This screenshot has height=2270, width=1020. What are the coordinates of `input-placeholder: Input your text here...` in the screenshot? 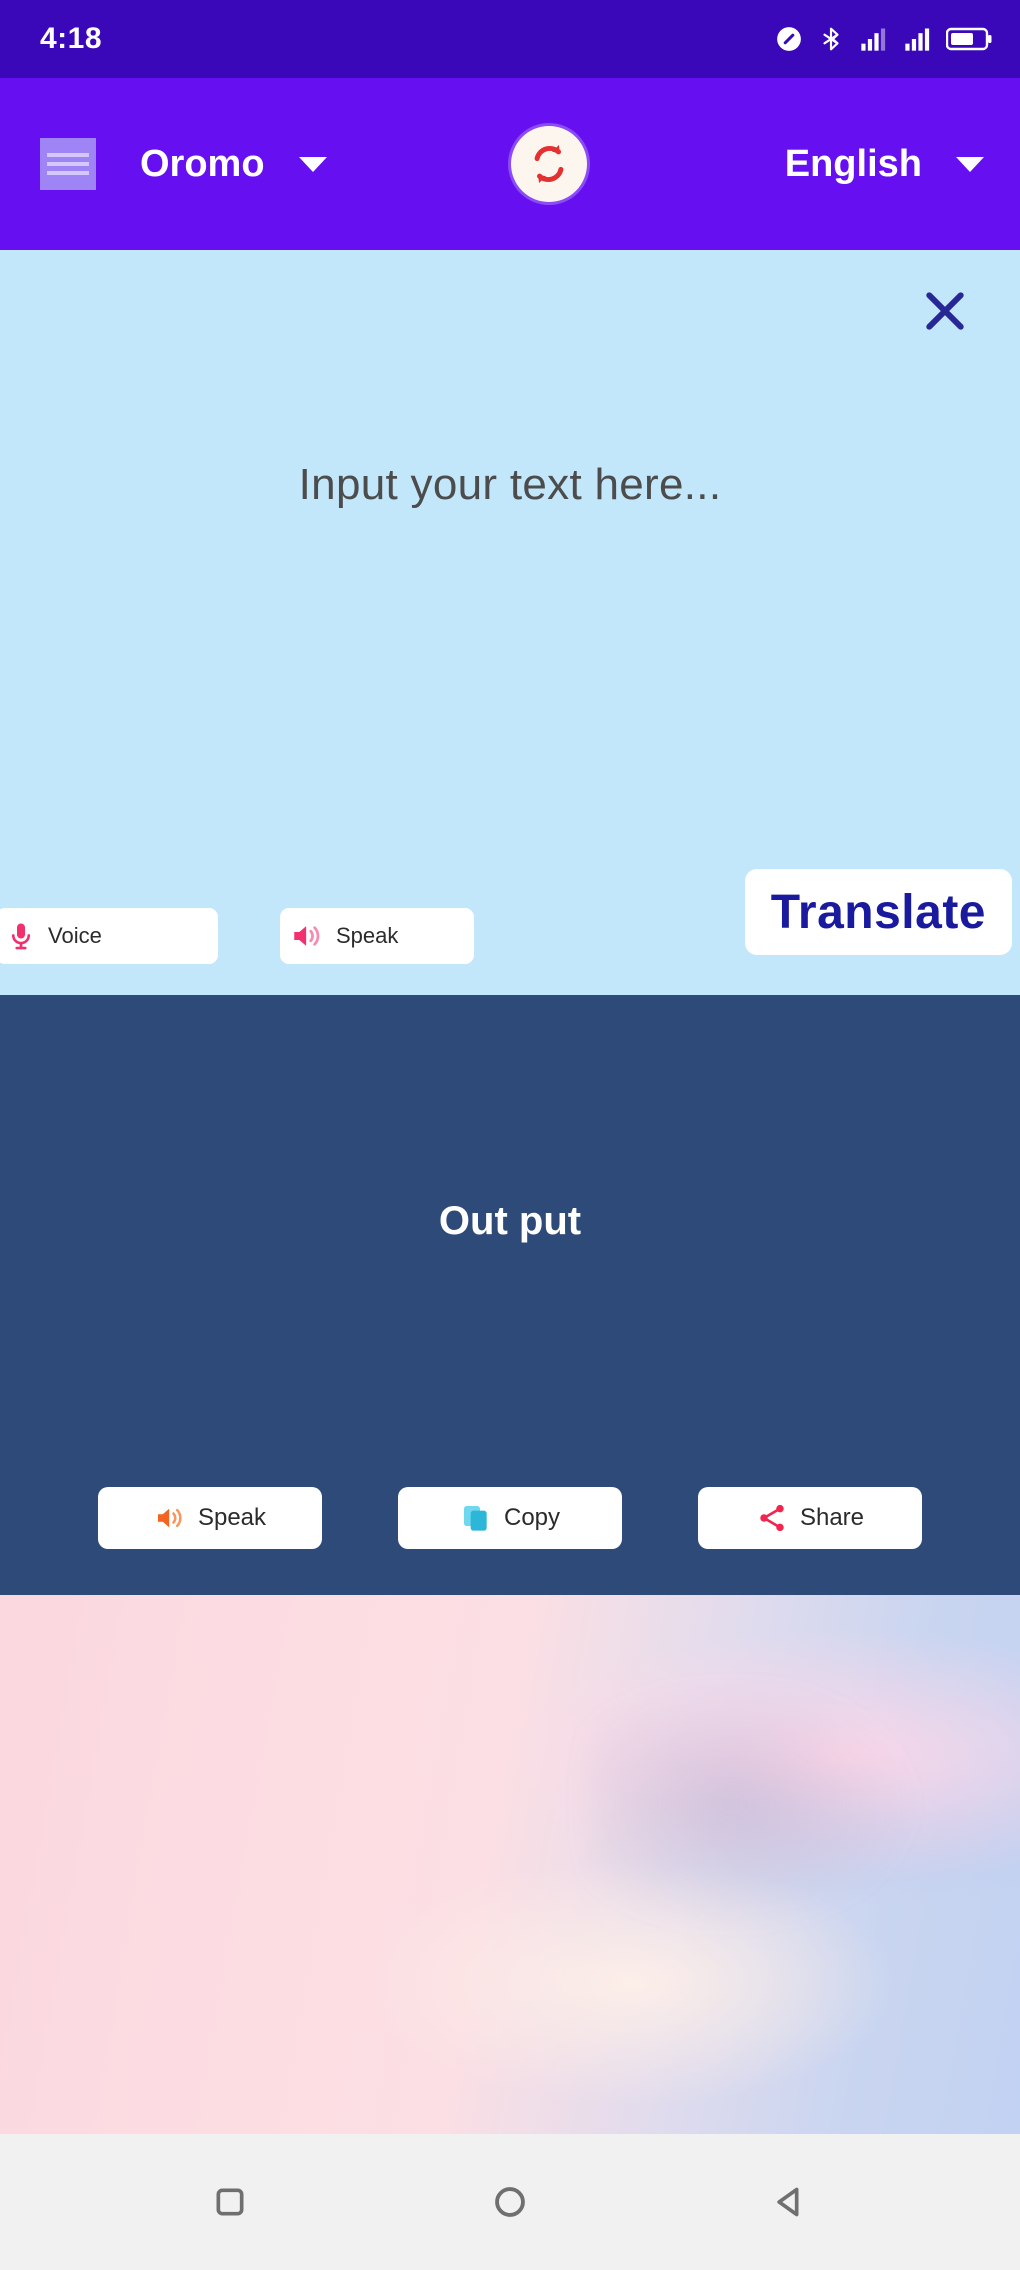 It's located at (510, 484).